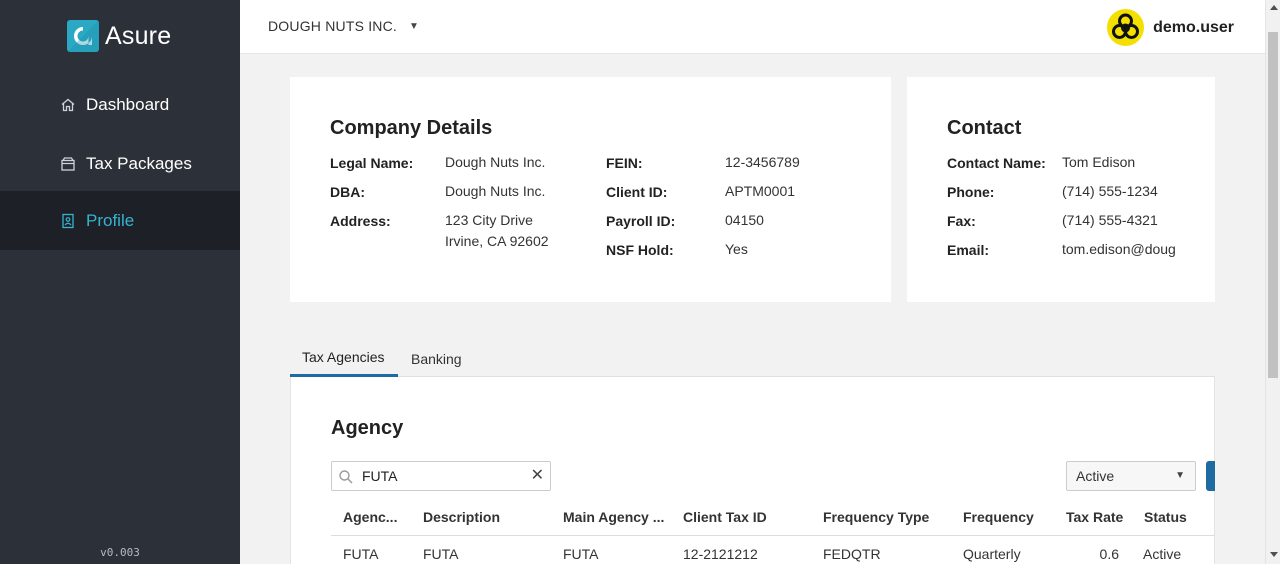 The image size is (1280, 564). Describe the element at coordinates (68, 164) in the screenshot. I see `package-icon` at that location.